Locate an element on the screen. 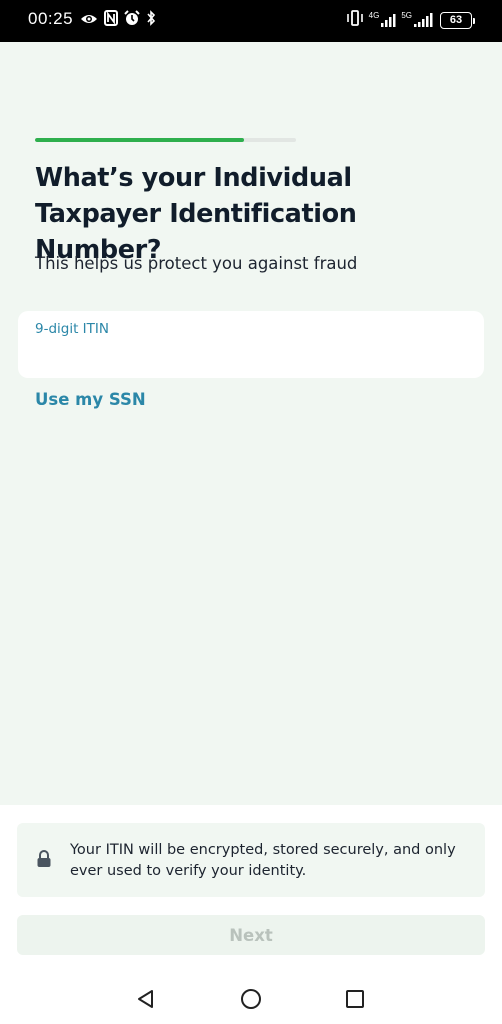  use-ssn-link: Use my SSN is located at coordinates (90, 399).